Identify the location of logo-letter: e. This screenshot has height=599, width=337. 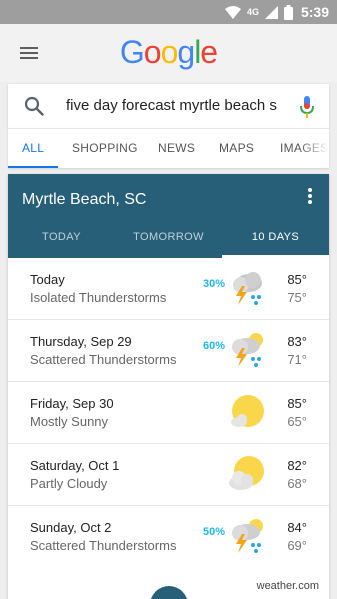
(209, 52).